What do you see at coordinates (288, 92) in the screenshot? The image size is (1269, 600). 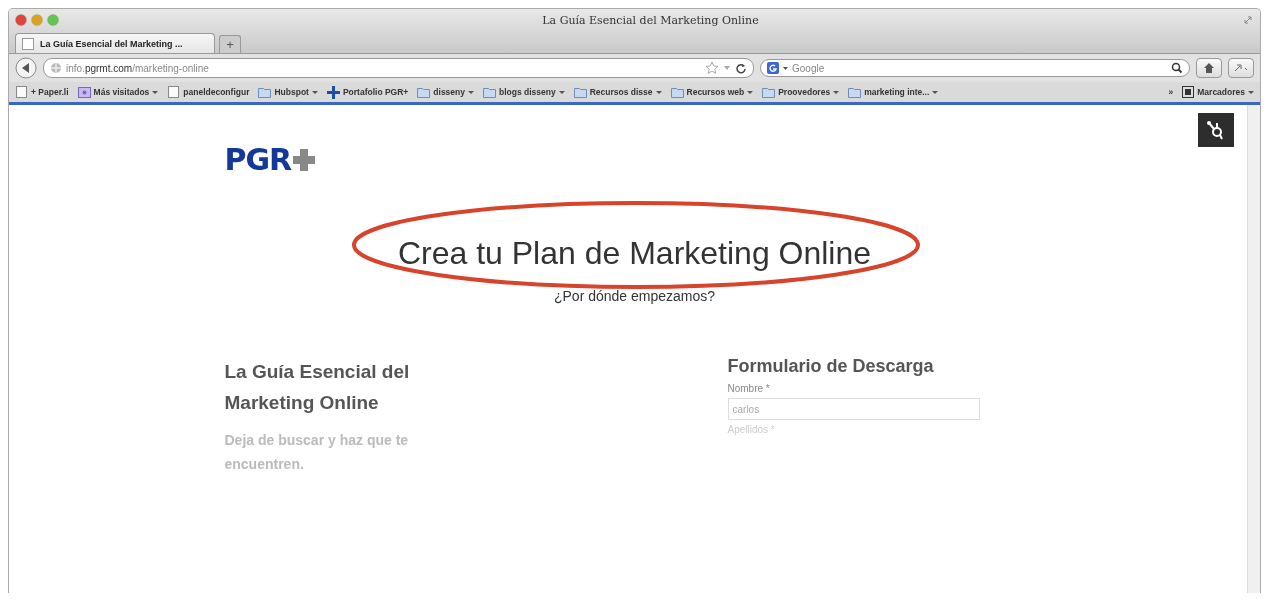 I see `bookmark-item: Hubspot` at bounding box center [288, 92].